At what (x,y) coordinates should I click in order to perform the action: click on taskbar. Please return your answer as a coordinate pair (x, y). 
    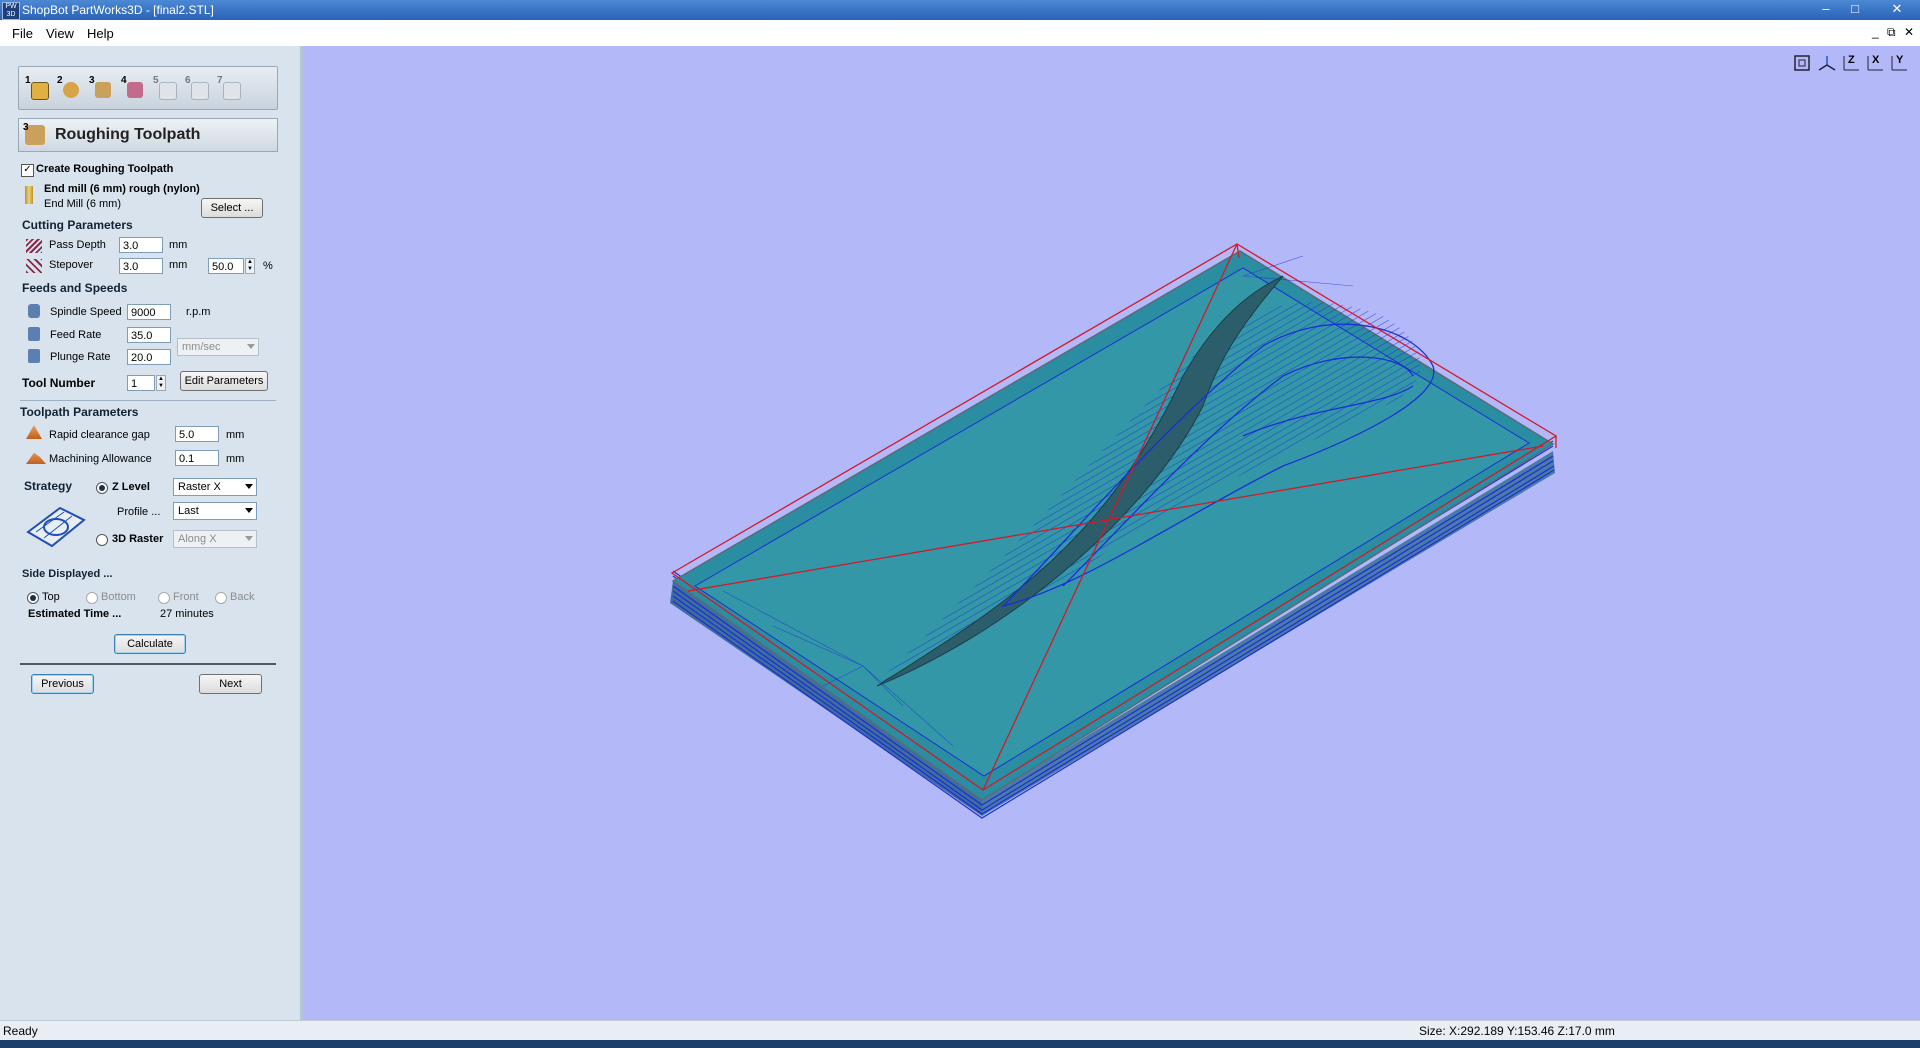
    Looking at the image, I should click on (960, 1044).